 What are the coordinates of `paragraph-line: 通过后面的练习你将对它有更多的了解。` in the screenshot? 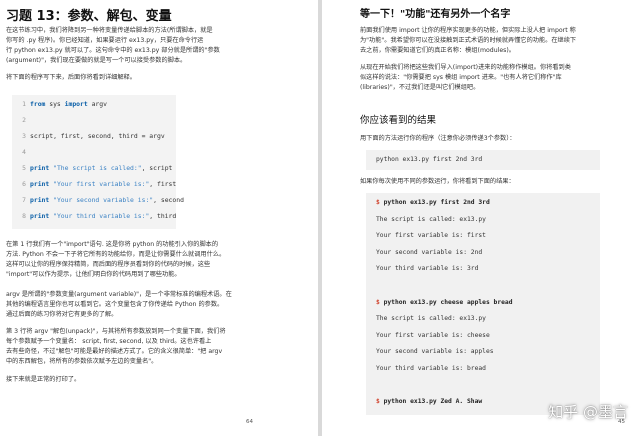 It's located at (62, 314).